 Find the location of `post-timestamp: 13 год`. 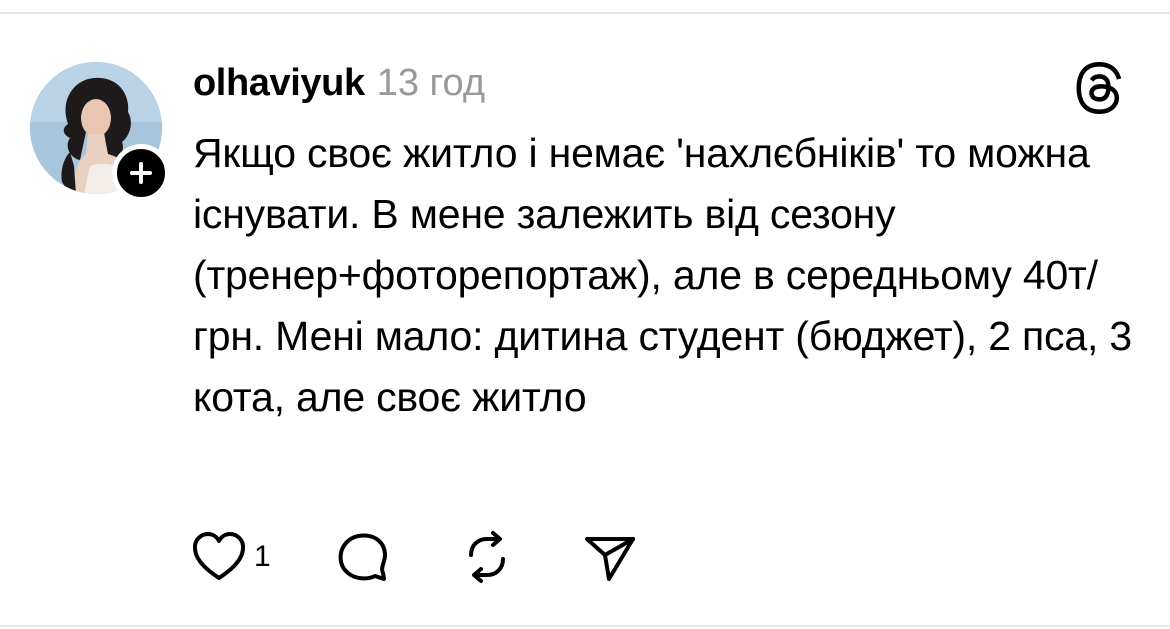

post-timestamp: 13 год is located at coordinates (431, 83).